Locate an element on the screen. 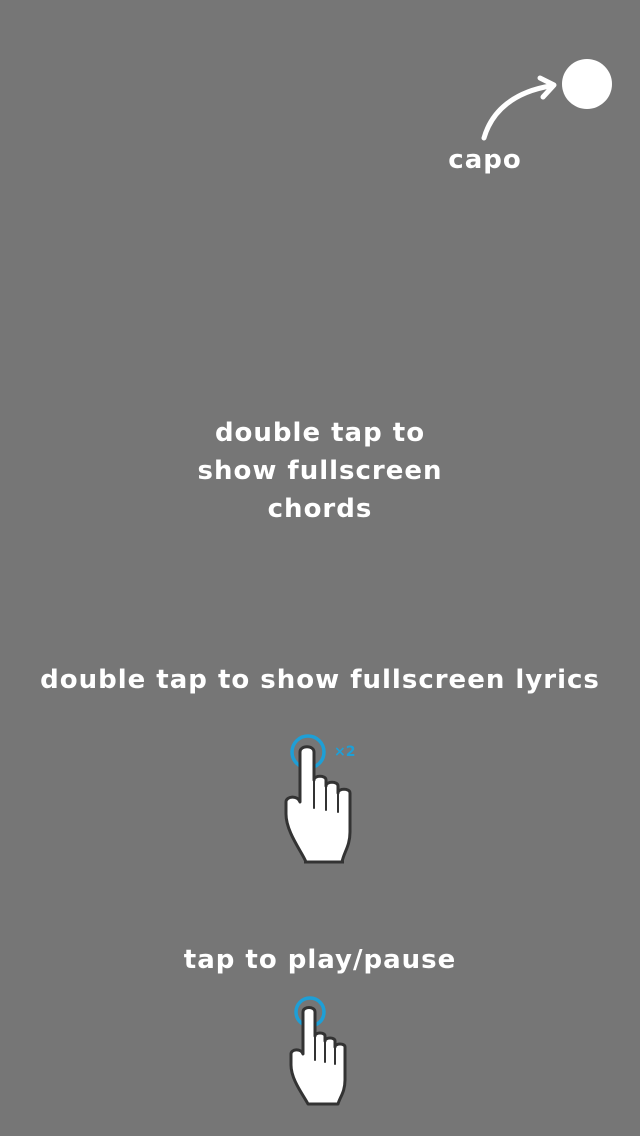 This screenshot has width=640, height=1136. fullscreen-lyrics-hint: double tap to show fullscreen lyrics is located at coordinates (320, 680).